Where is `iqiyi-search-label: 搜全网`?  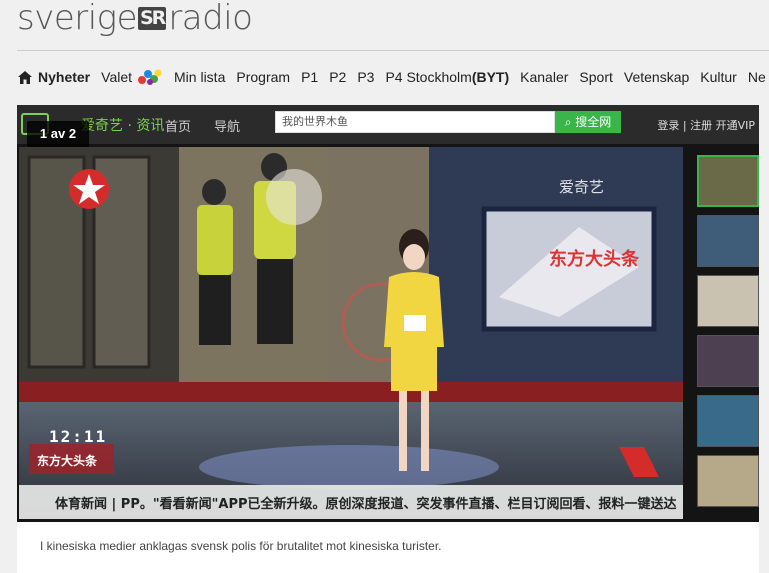 iqiyi-search-label: 搜全网 is located at coordinates (593, 122).